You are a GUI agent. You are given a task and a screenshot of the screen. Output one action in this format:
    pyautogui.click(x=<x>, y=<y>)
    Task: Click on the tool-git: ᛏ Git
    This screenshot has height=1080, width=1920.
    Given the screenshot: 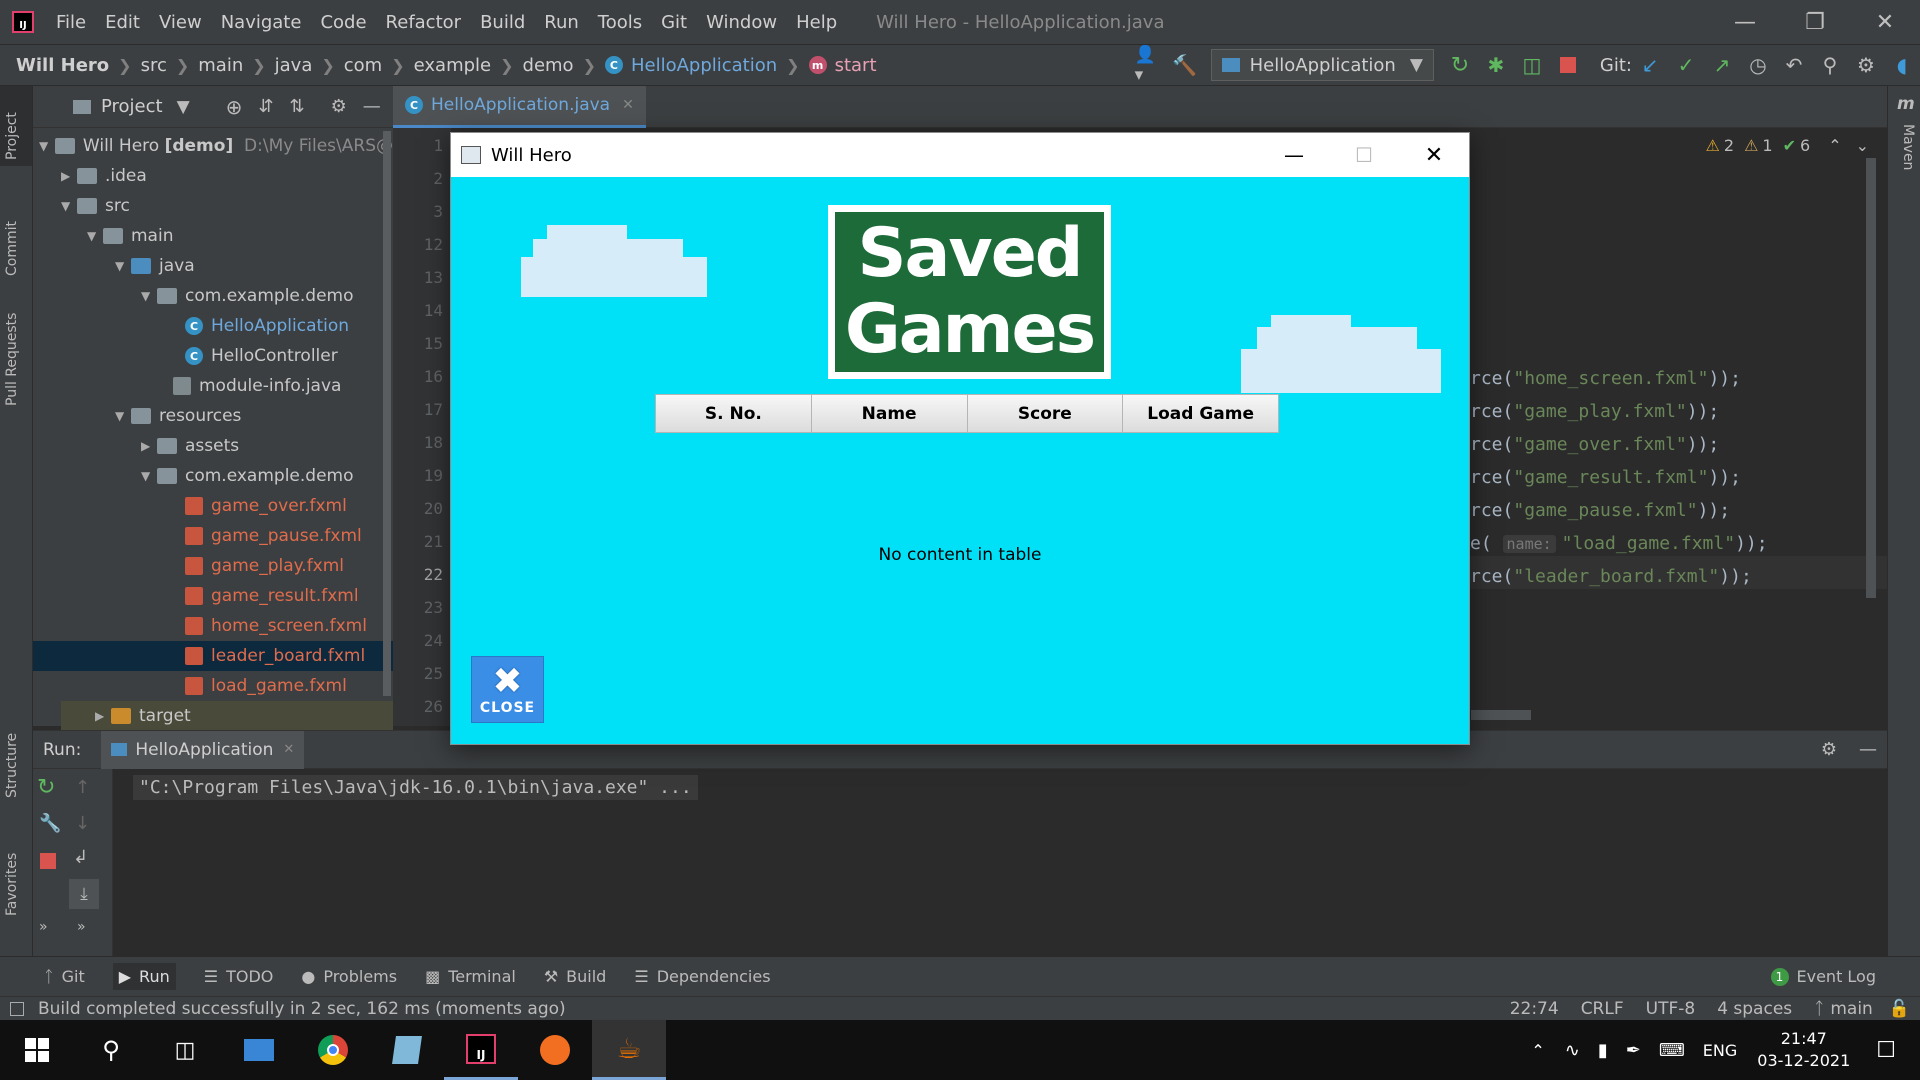 What is the action you would take?
    pyautogui.click(x=64, y=976)
    